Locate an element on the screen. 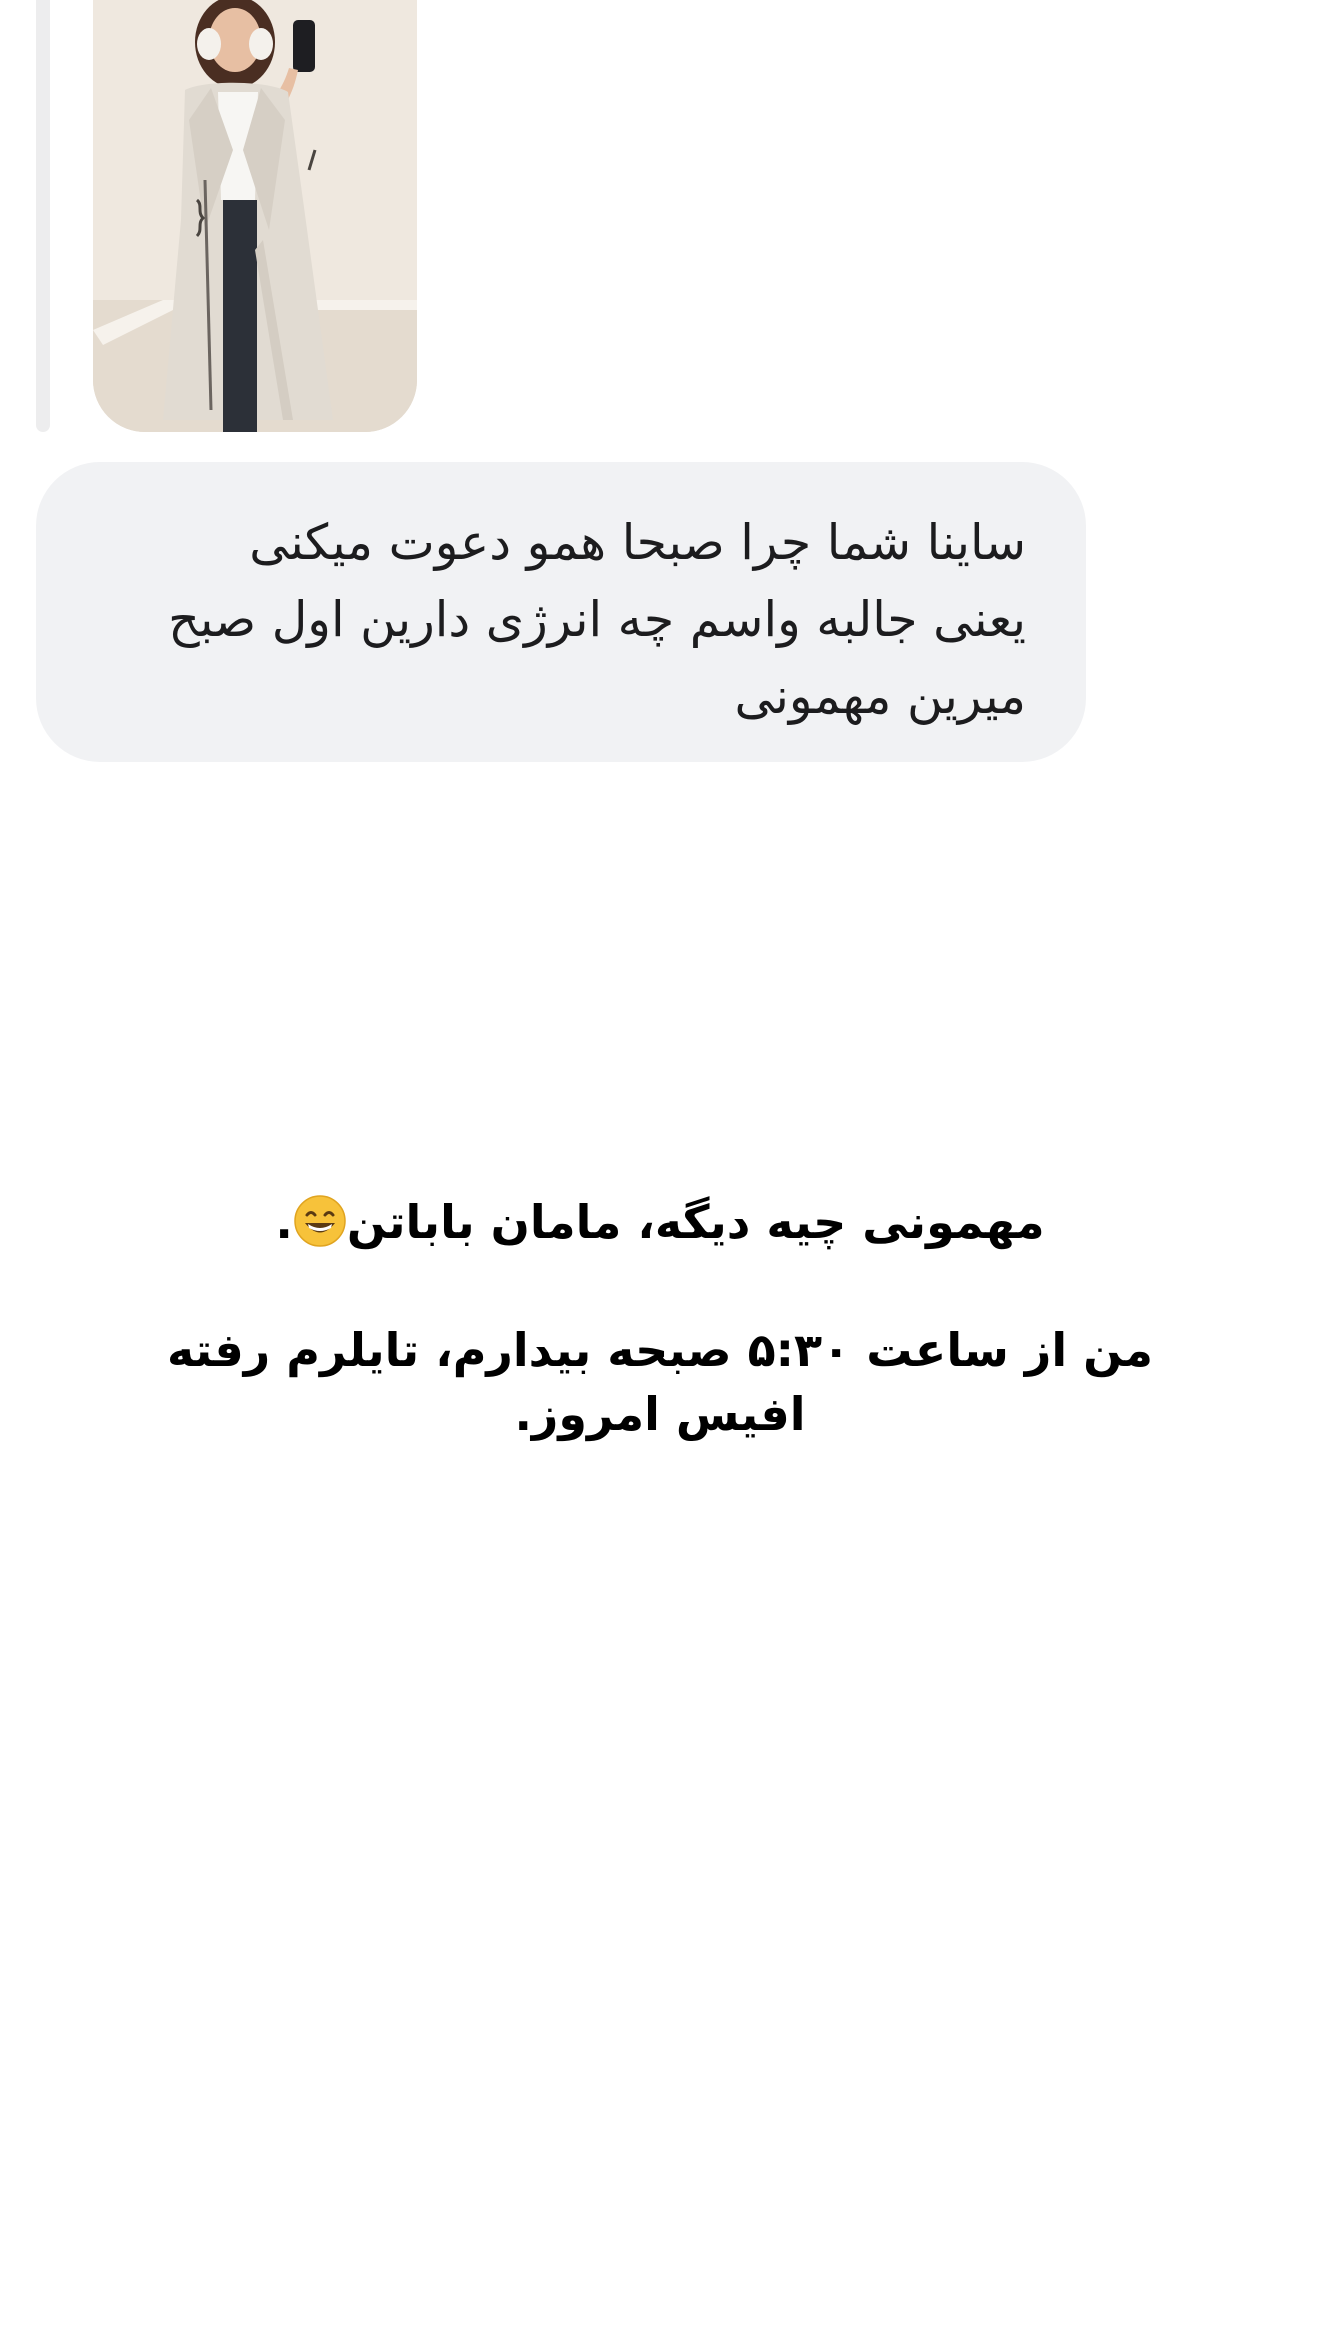  caption-line: مهمونی چیه دیگه، مامان باباتن . is located at coordinates (660, 1222).